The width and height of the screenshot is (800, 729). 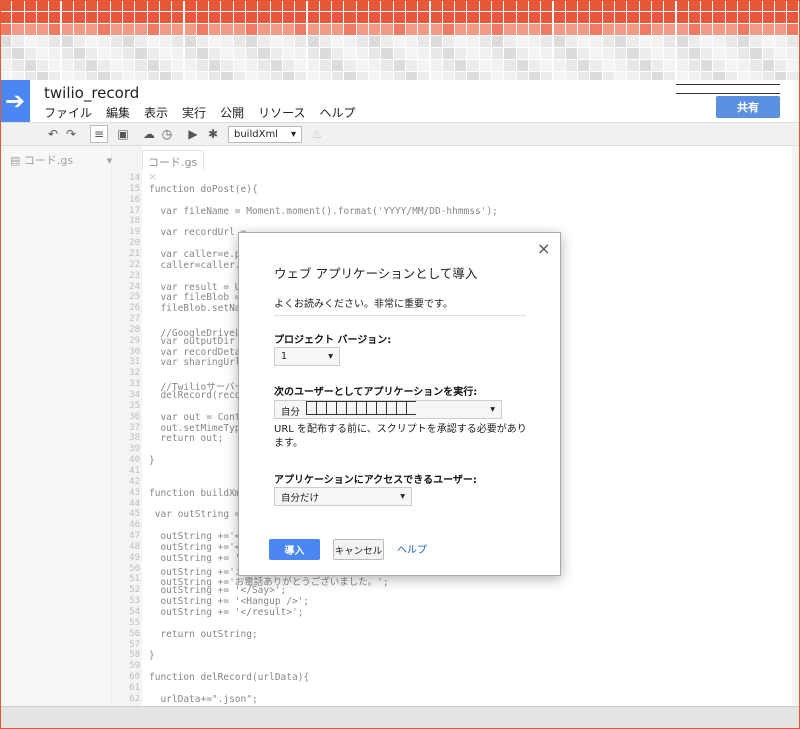 I want to click on apps-script-logo-icon: ➔, so click(x=15, y=101).